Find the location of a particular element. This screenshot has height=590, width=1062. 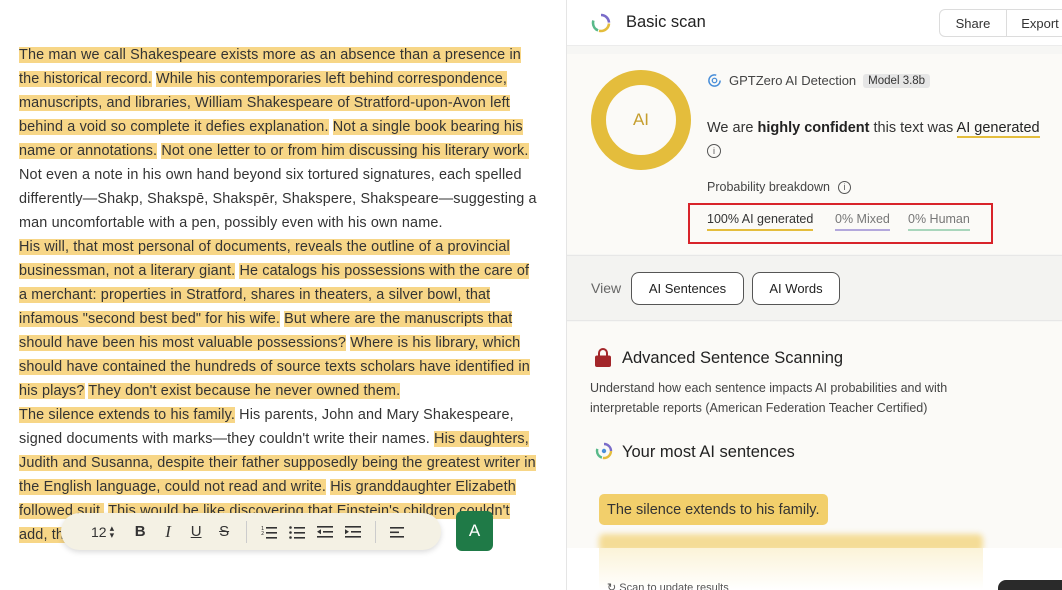

prob-ai-generated: 100% AI generated is located at coordinates (760, 221).